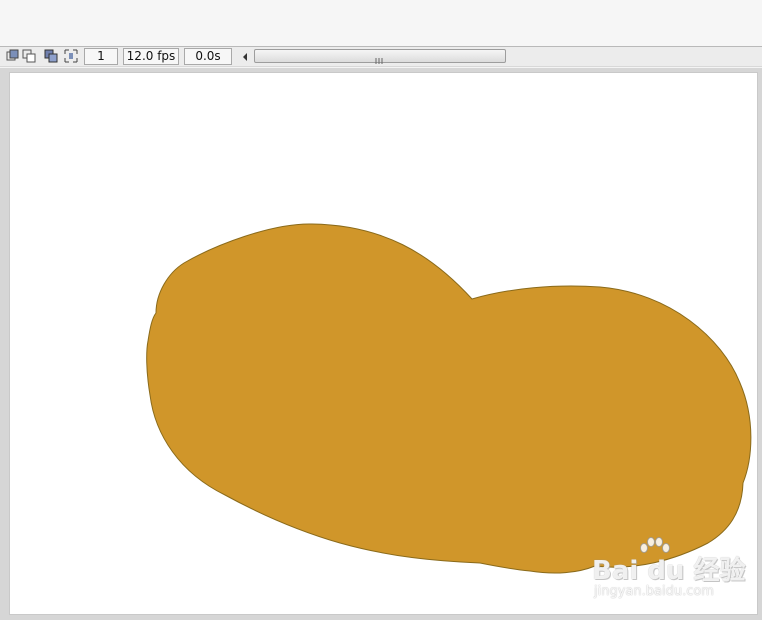  Describe the element at coordinates (245, 56) in the screenshot. I see `scroll-left-arrow-icon` at that location.